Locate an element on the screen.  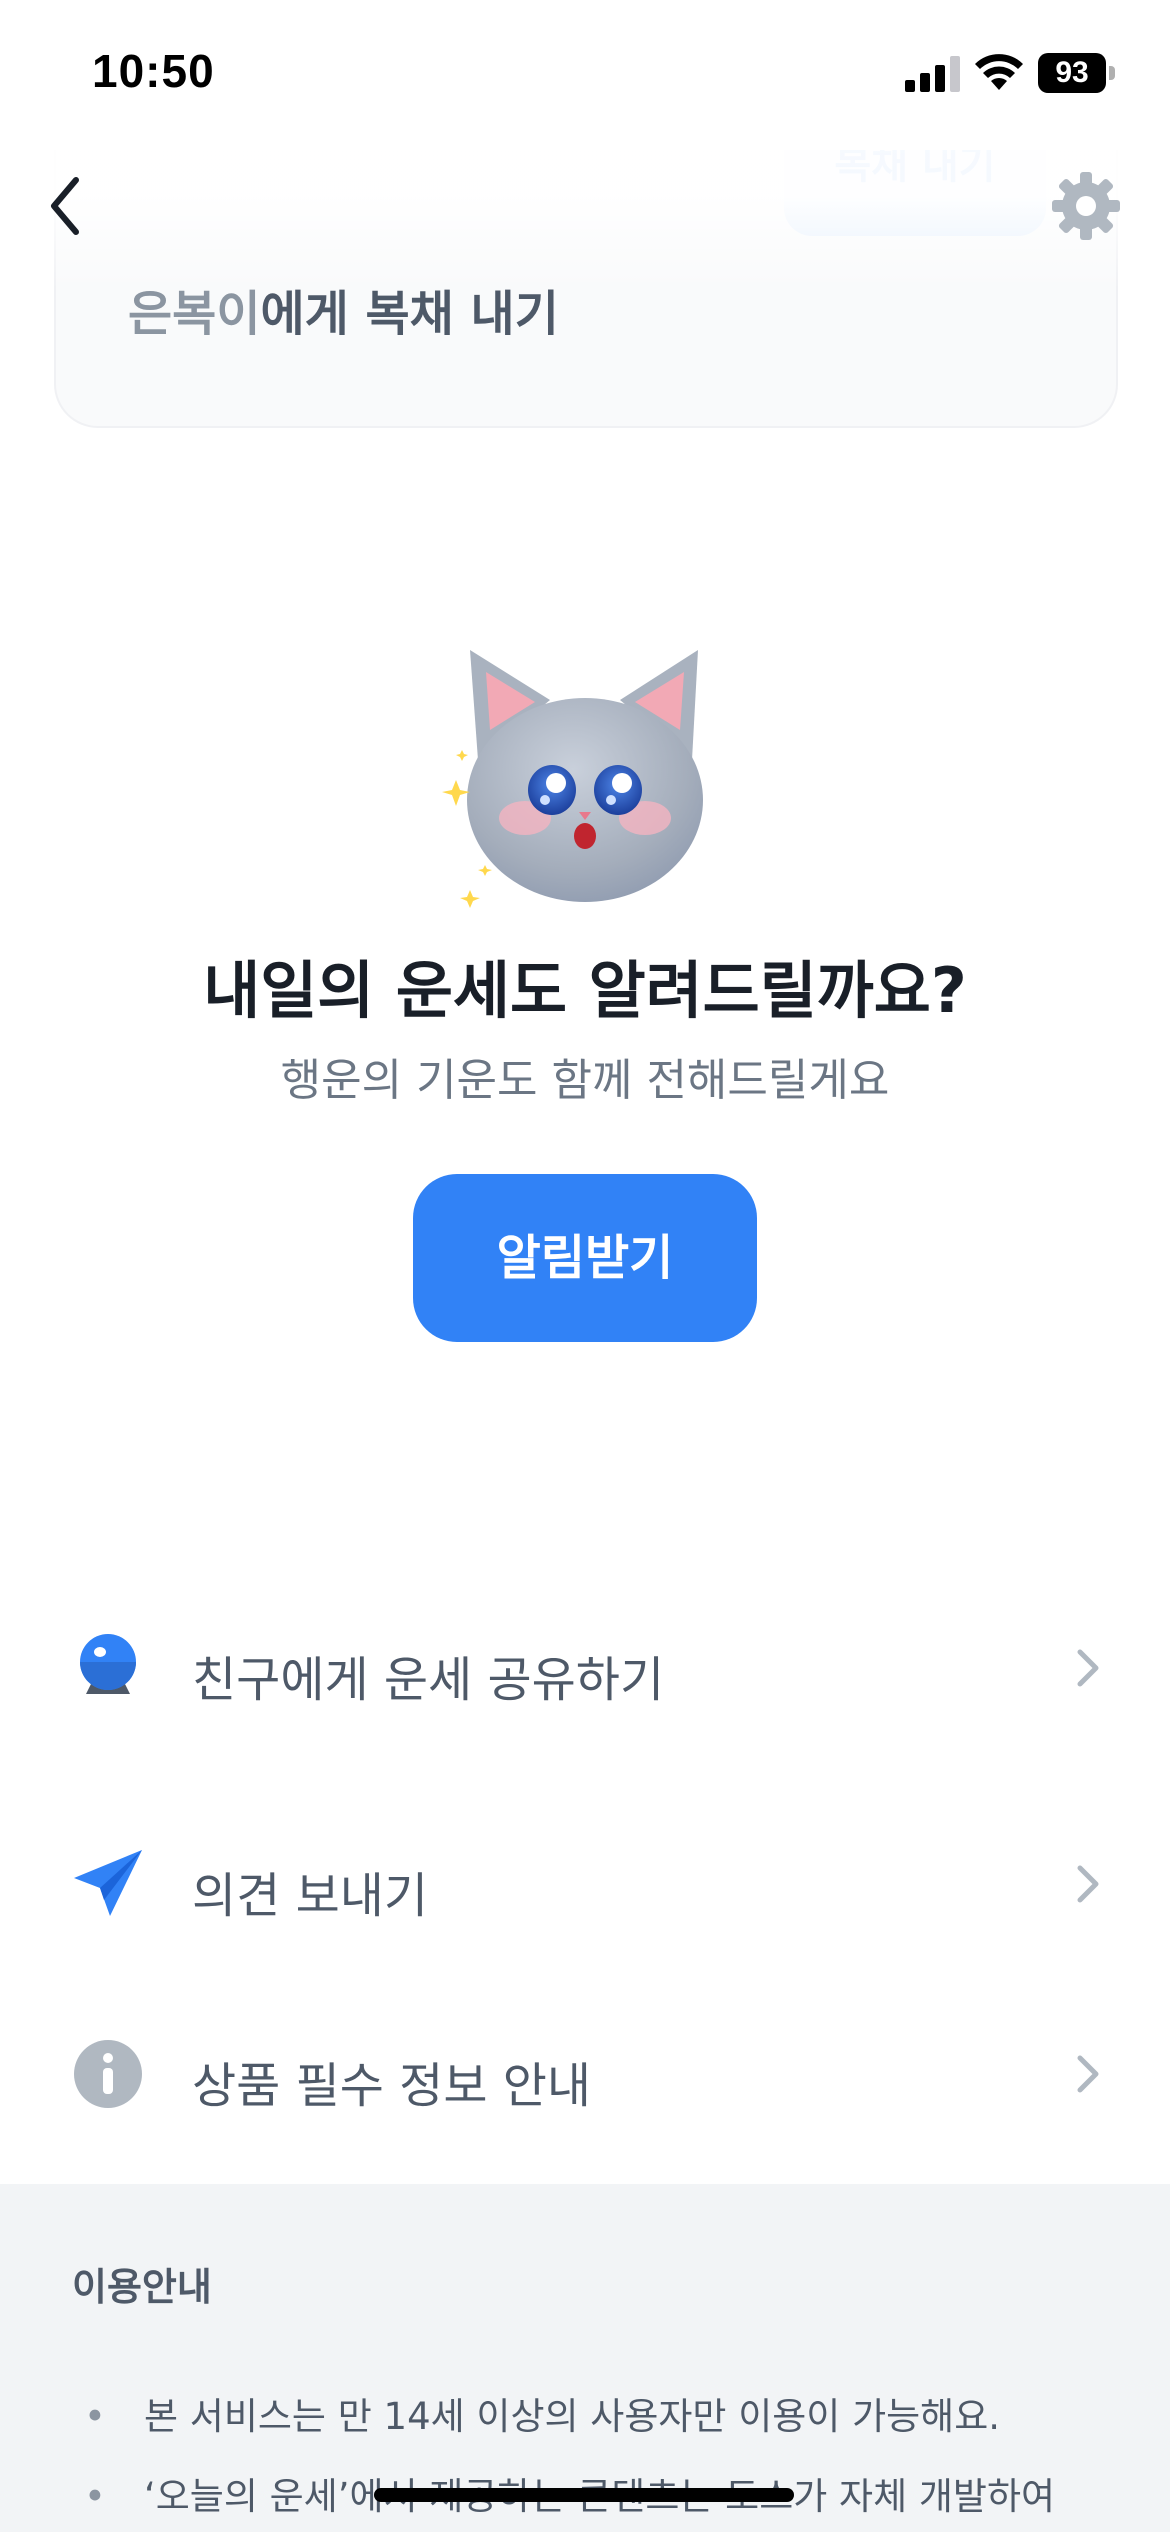
usage-info-text: 본 서비스는 만 14세 이상의 사용자만 이용이 가능해요. is located at coordinates (572, 2416).